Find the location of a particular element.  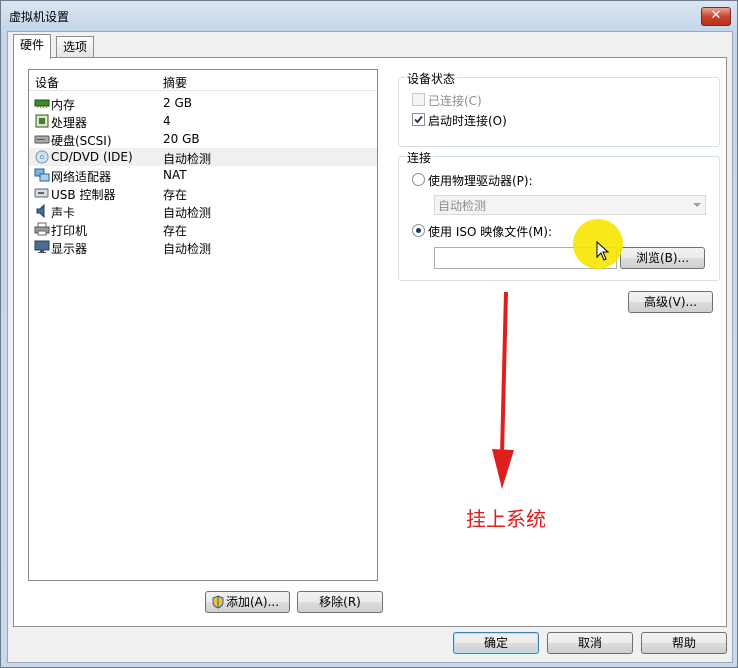

annotation-arrow is located at coordinates (503, 390).